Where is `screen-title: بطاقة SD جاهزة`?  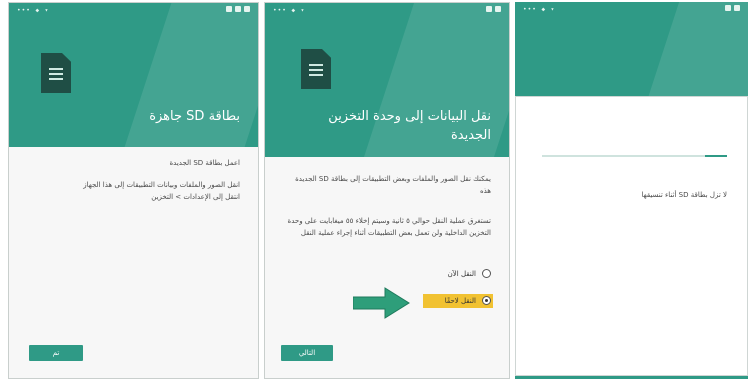
screen-title: بطاقة SD جاهزة is located at coordinates (194, 116).